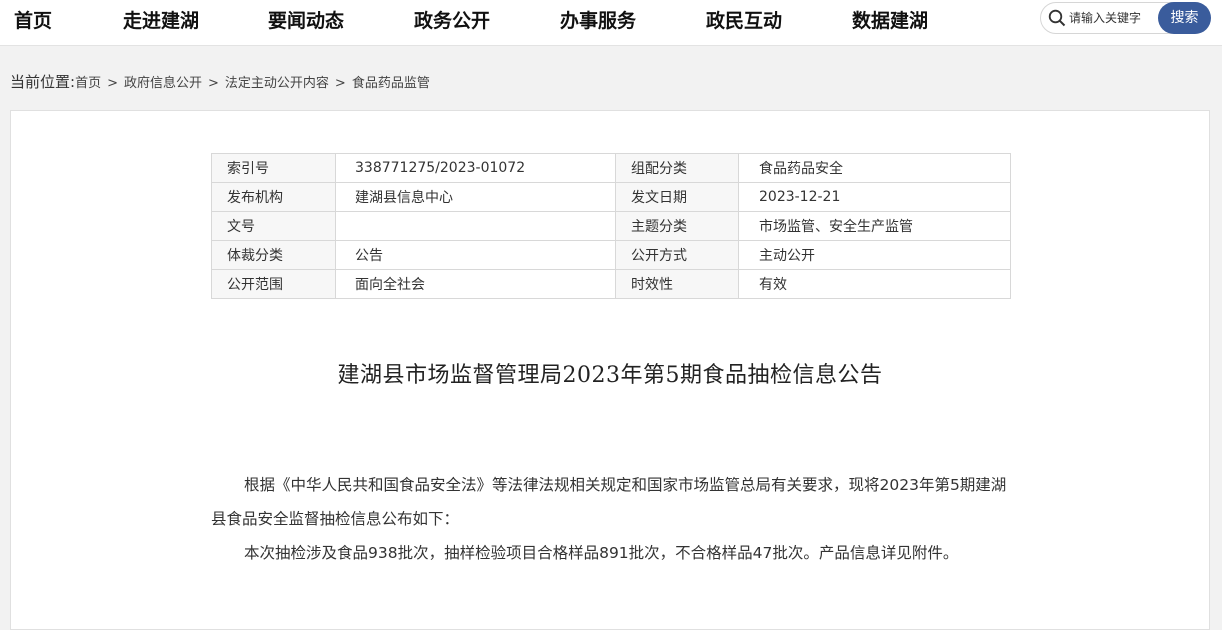  Describe the element at coordinates (1184, 18) in the screenshot. I see `search-button: 搜索` at that location.